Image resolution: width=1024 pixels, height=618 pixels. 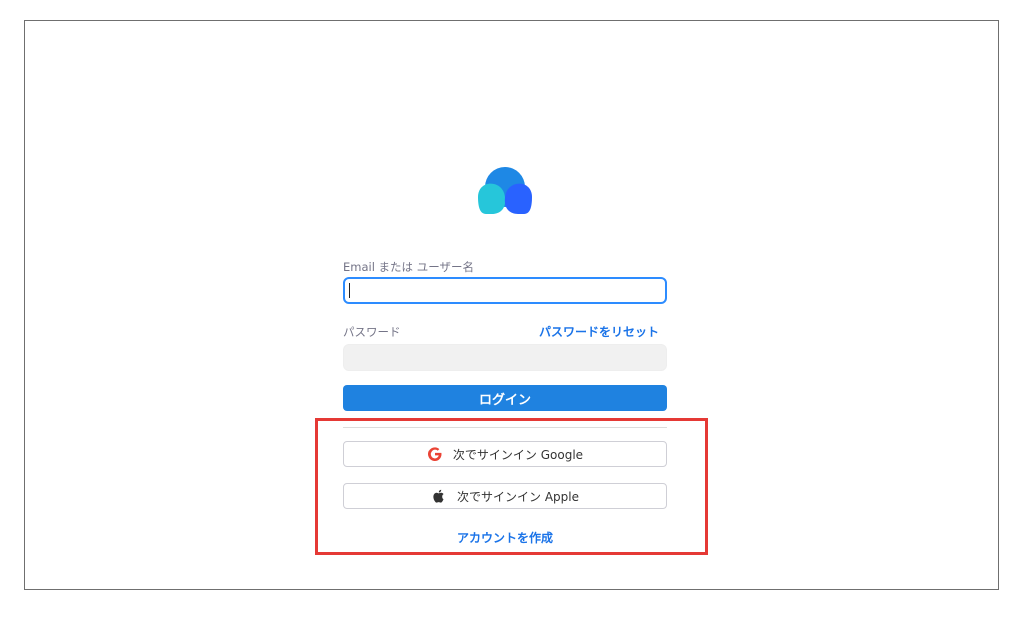 What do you see at coordinates (505, 357) in the screenshot?
I see `password-input` at bounding box center [505, 357].